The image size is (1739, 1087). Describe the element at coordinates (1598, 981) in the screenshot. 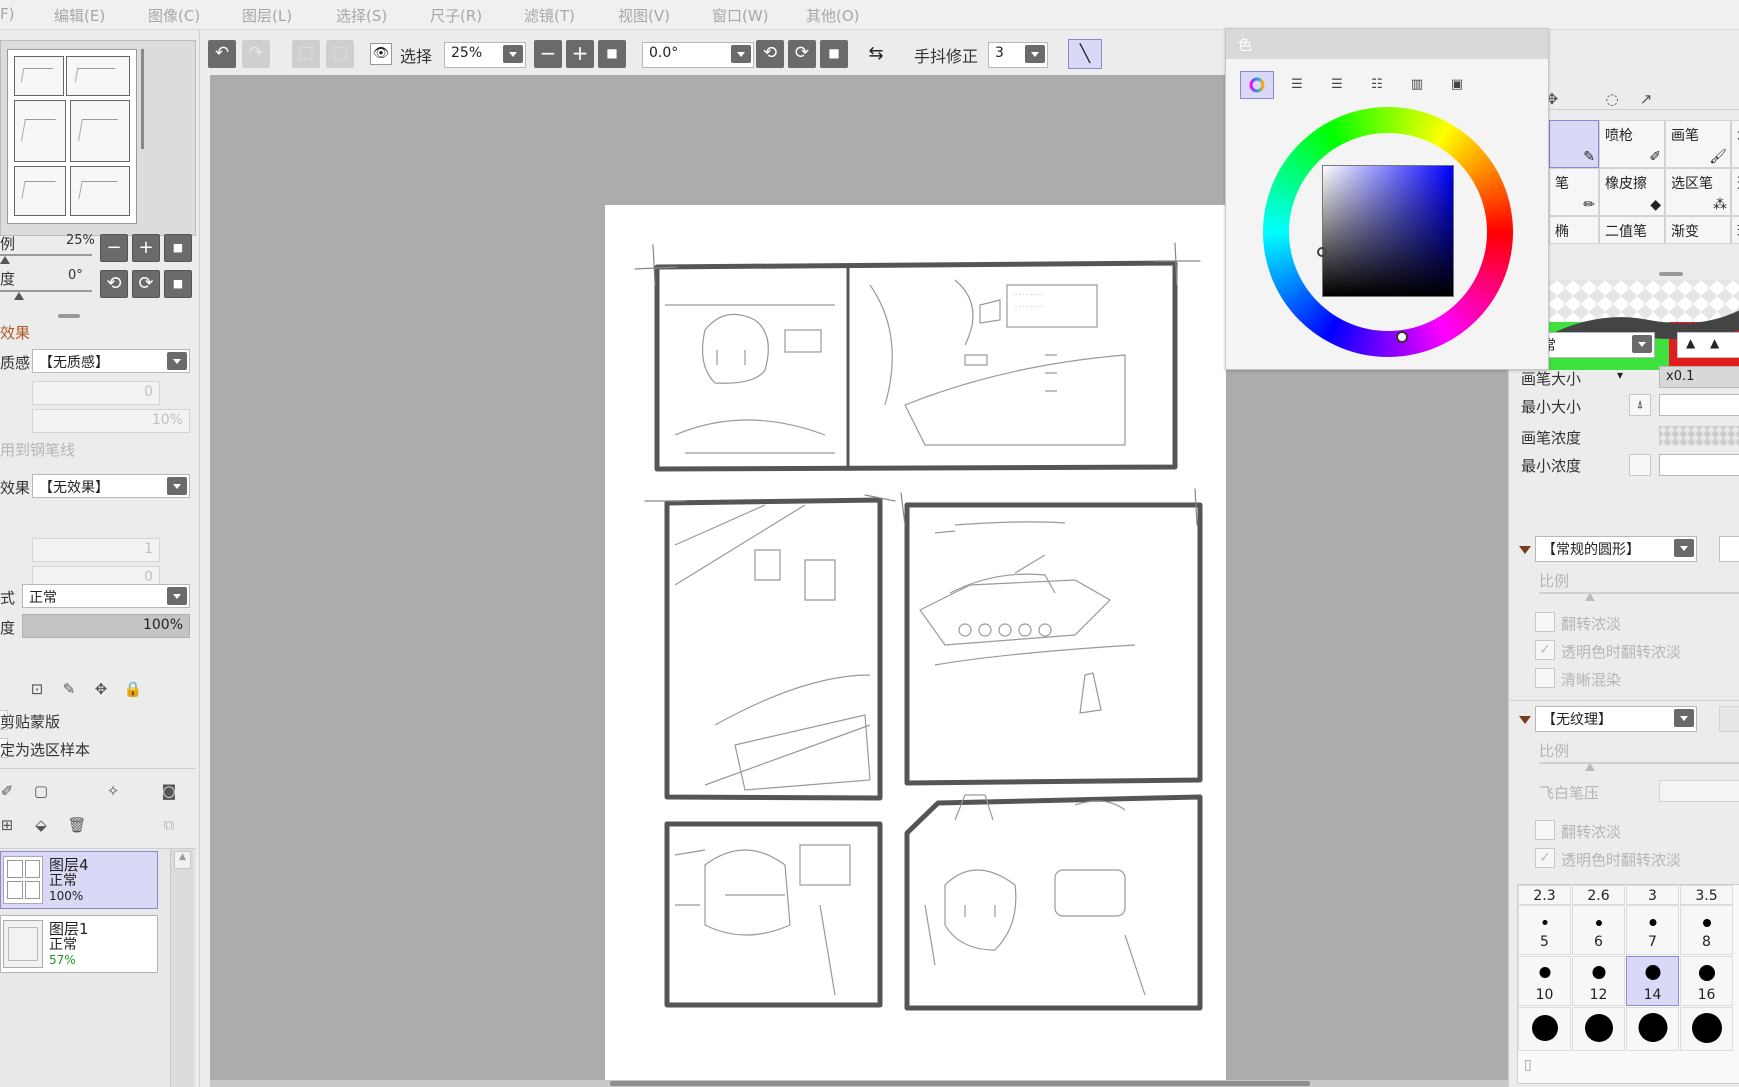

I see `size-preset: 12` at that location.